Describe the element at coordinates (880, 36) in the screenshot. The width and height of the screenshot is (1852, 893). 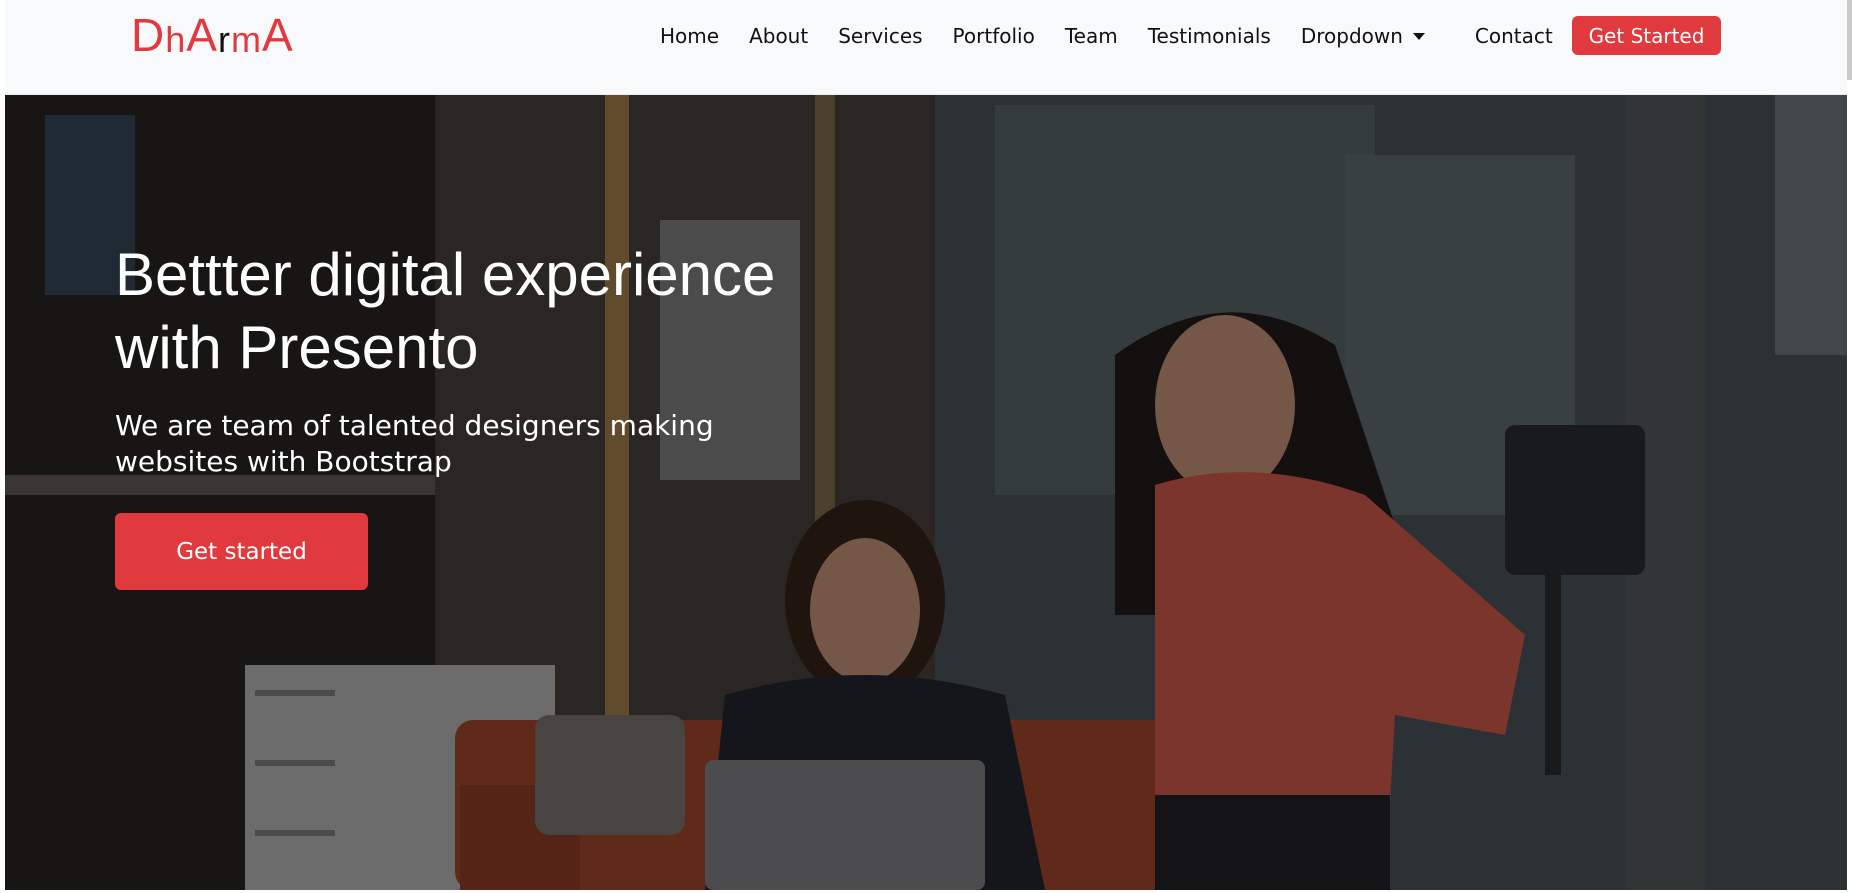
I see `nav-link-services: Services` at that location.